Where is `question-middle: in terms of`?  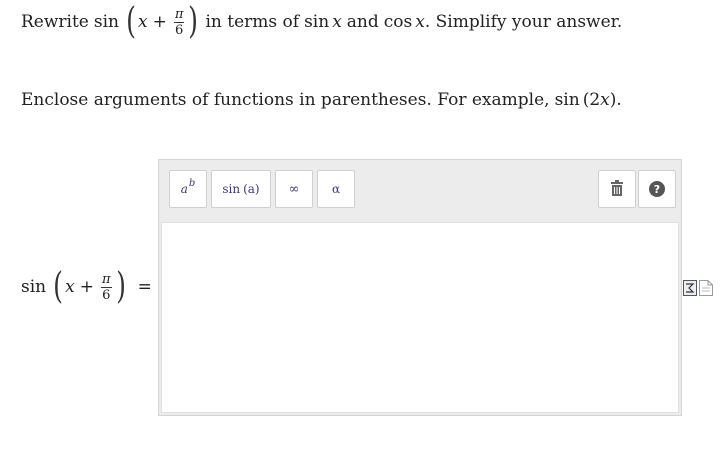
question-middle: in terms of is located at coordinates (252, 22).